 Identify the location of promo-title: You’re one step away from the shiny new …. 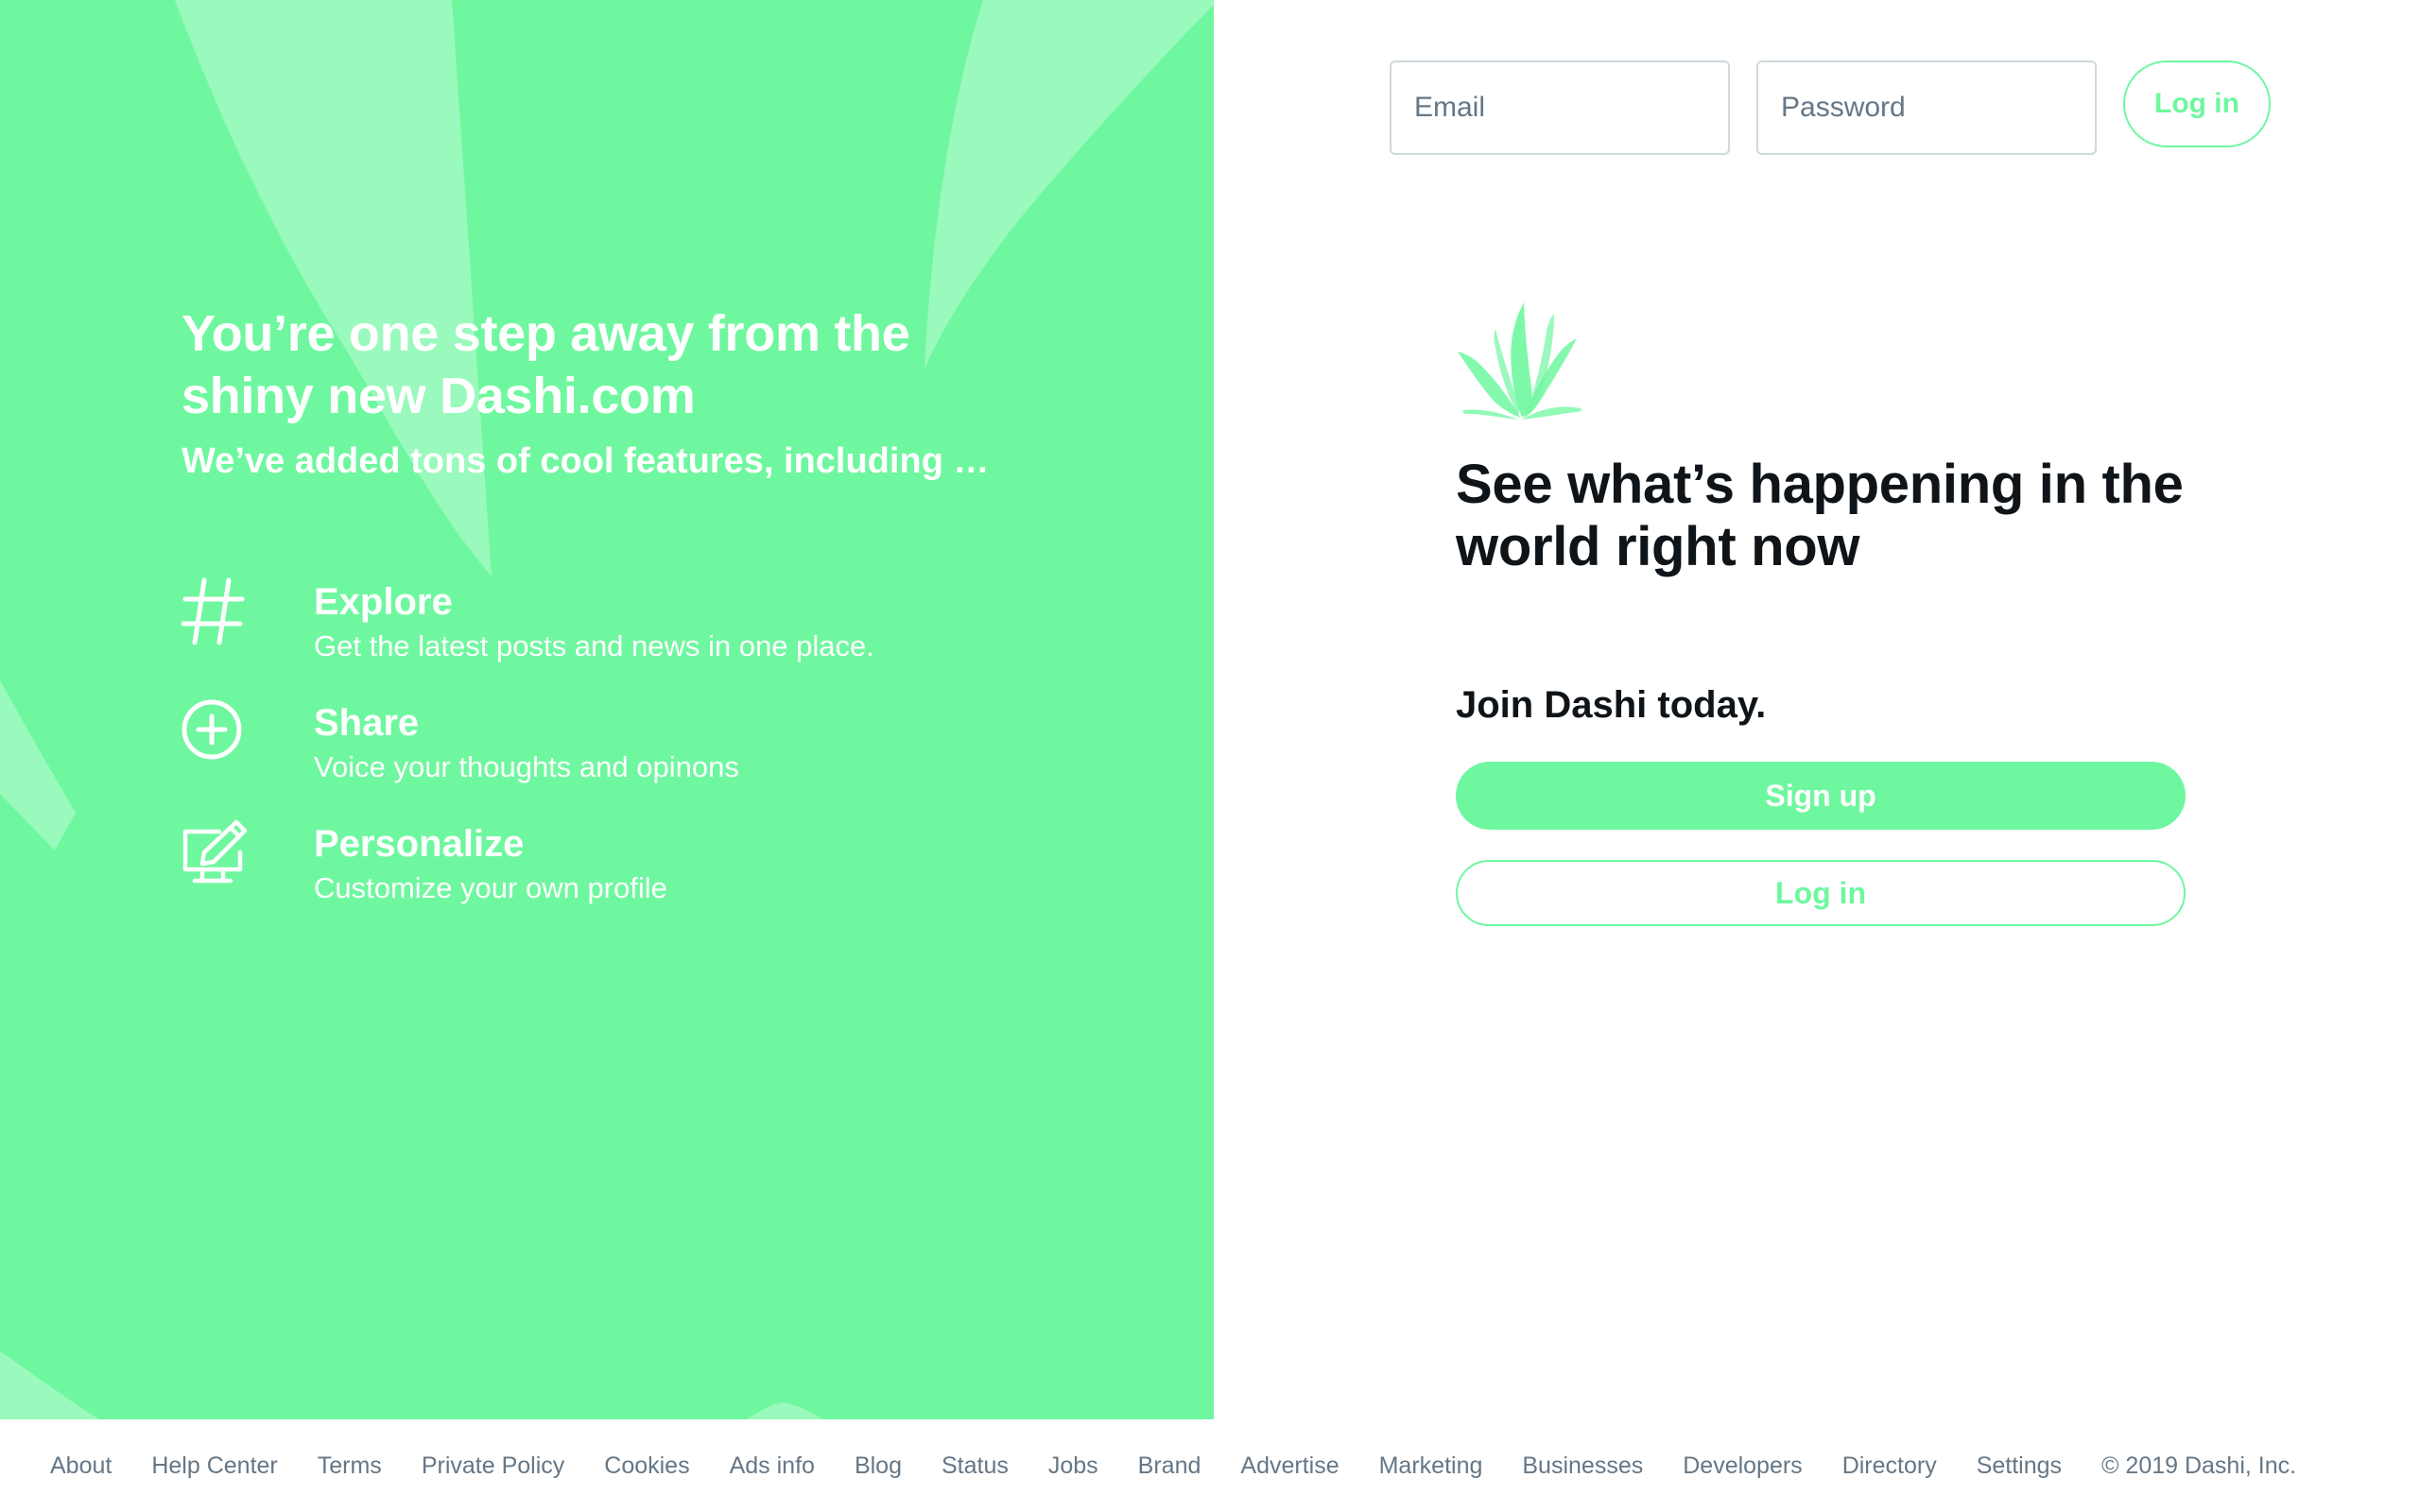
(546, 364).